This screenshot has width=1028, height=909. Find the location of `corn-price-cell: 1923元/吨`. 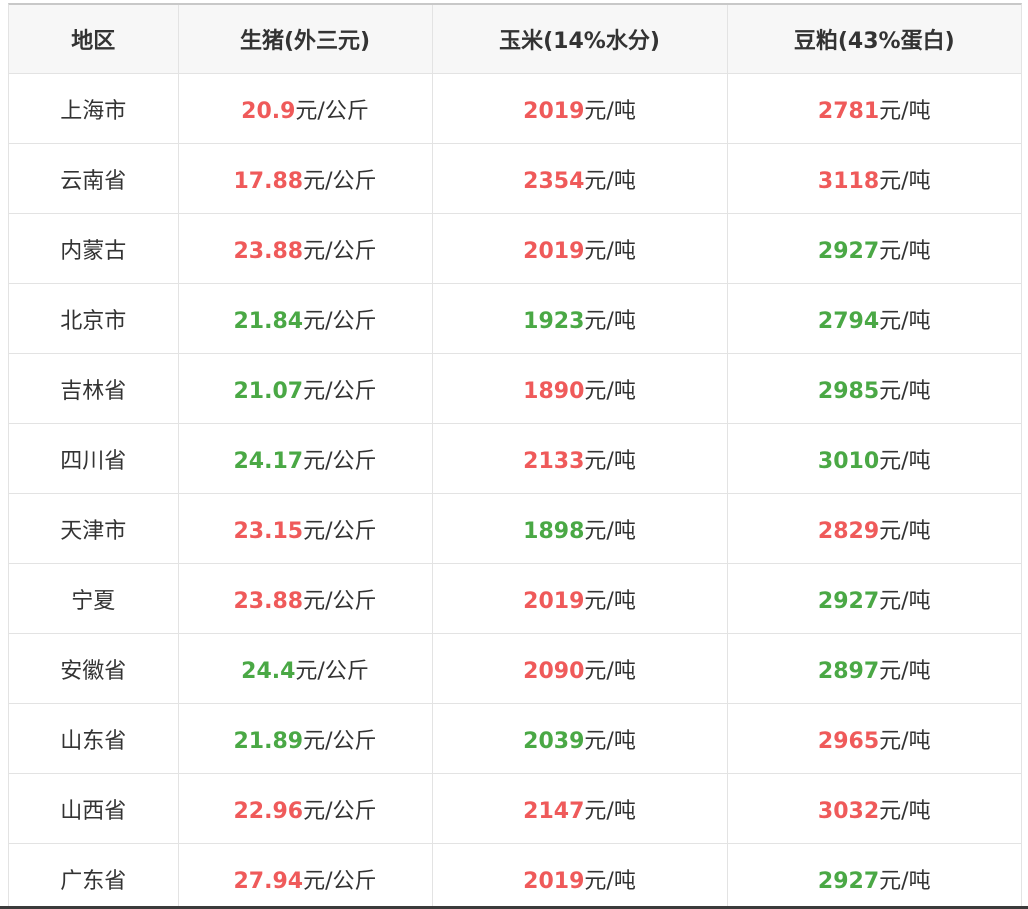

corn-price-cell: 1923元/吨 is located at coordinates (580, 318).